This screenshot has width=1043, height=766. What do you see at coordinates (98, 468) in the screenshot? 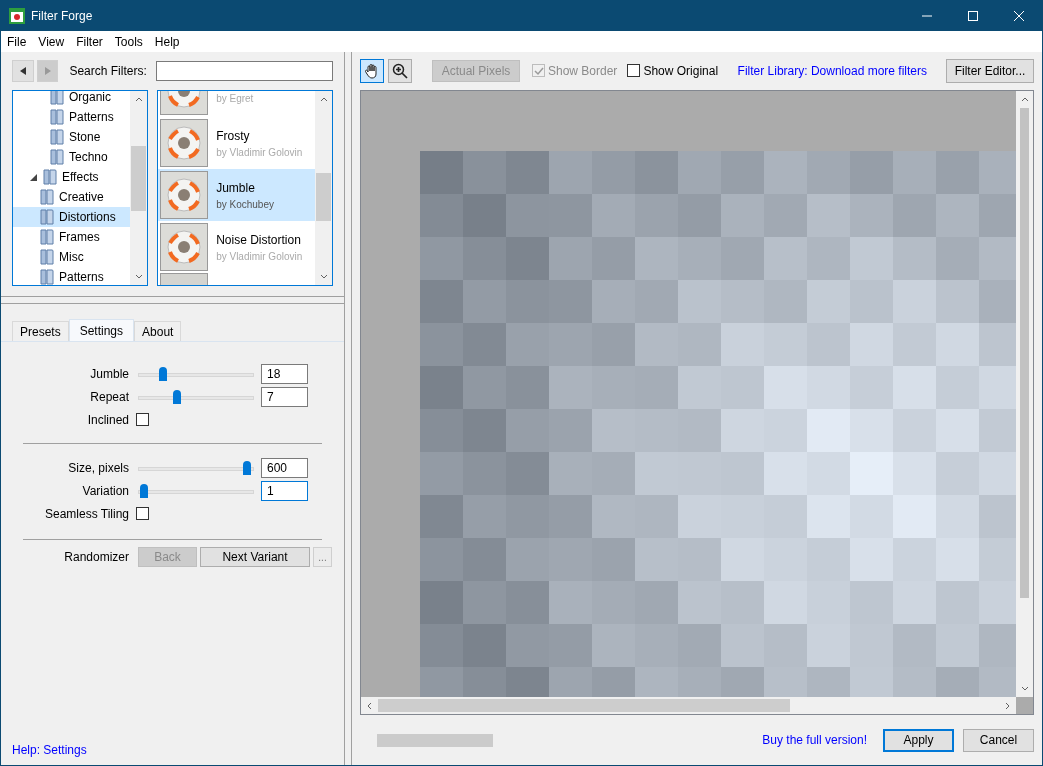
I see `setting-label: Size, pixels` at bounding box center [98, 468].